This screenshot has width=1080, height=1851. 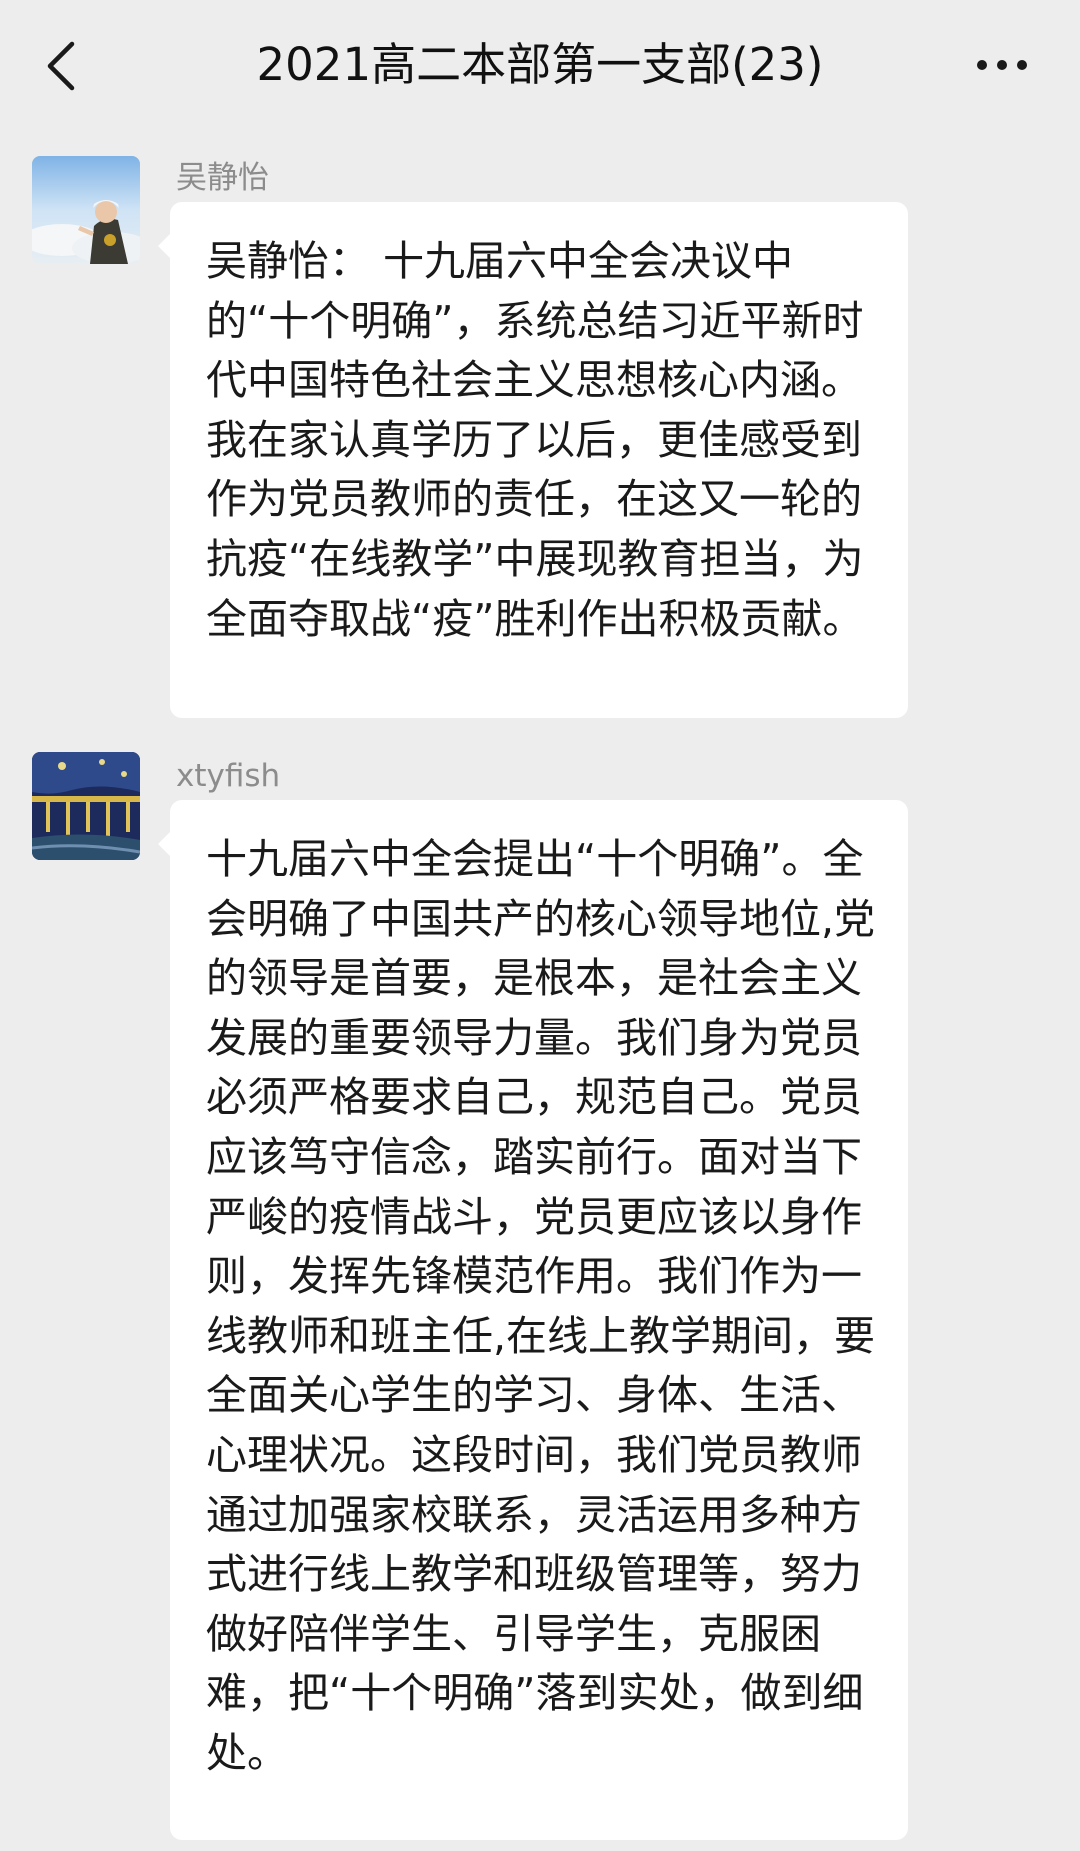 I want to click on chat-title: 2021高二本部第一支部(23), so click(x=540, y=64).